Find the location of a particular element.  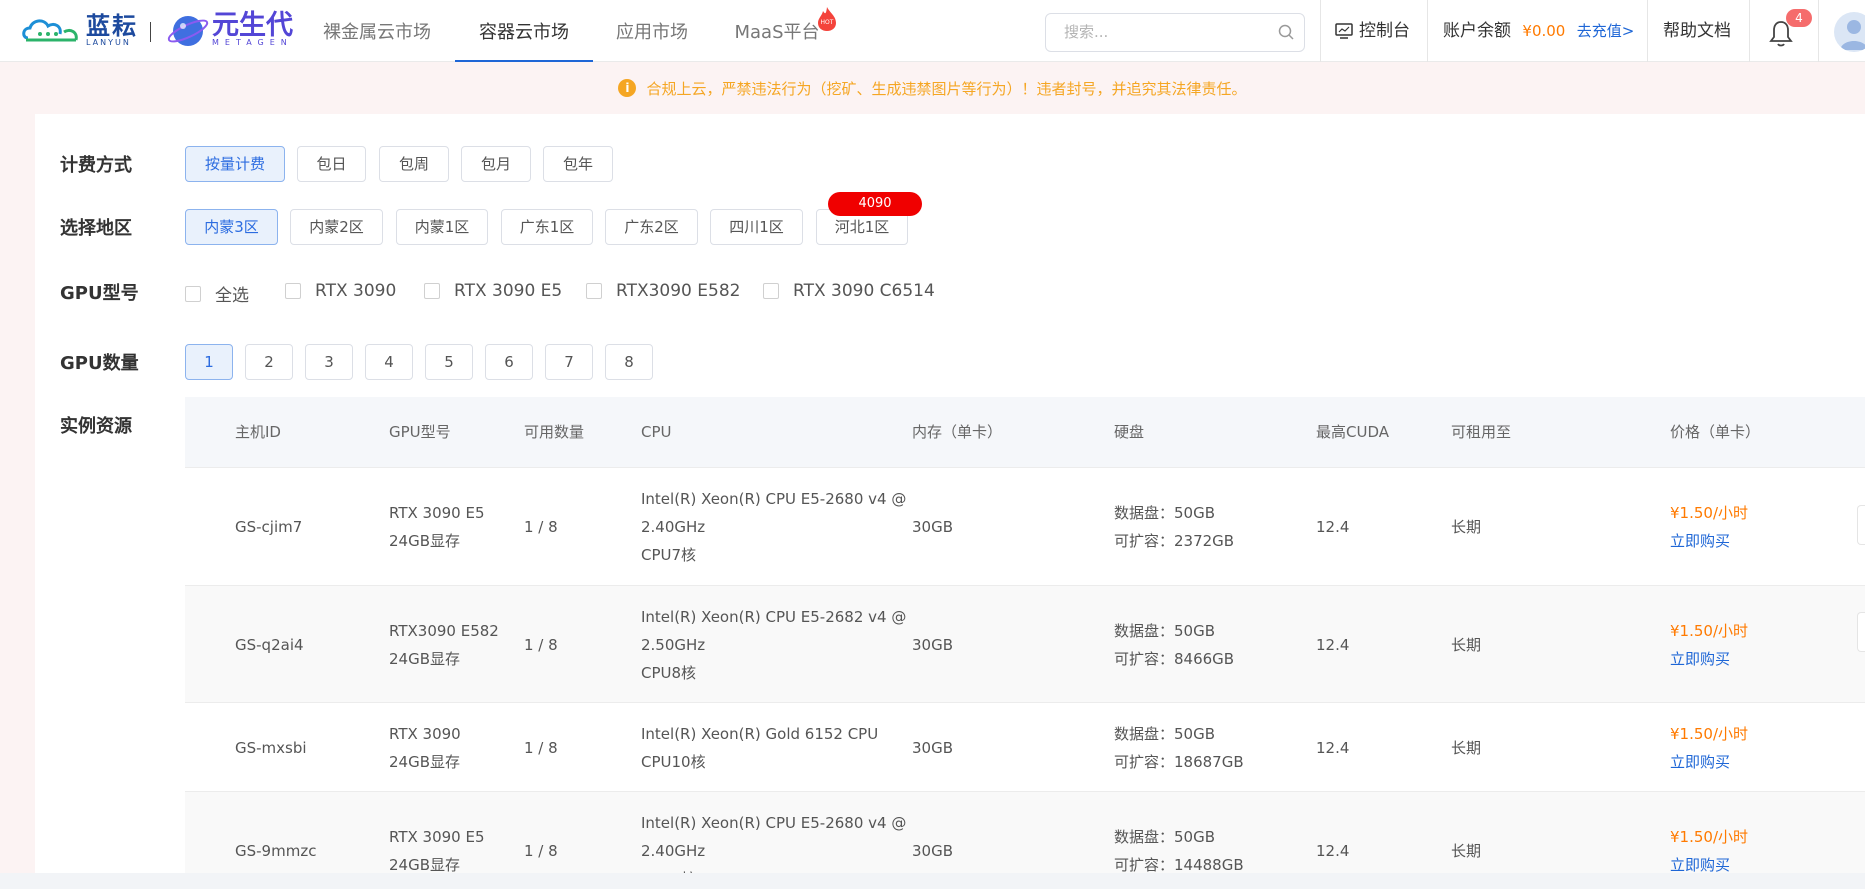

gpu-count-option: 1 is located at coordinates (209, 362).